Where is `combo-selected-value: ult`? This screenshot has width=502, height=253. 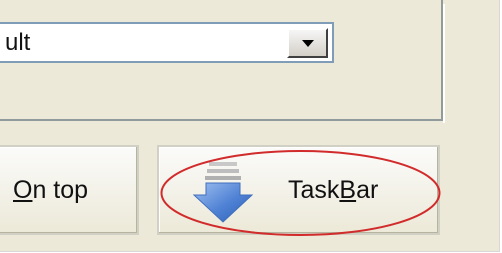 combo-selected-value: ult is located at coordinates (18, 42).